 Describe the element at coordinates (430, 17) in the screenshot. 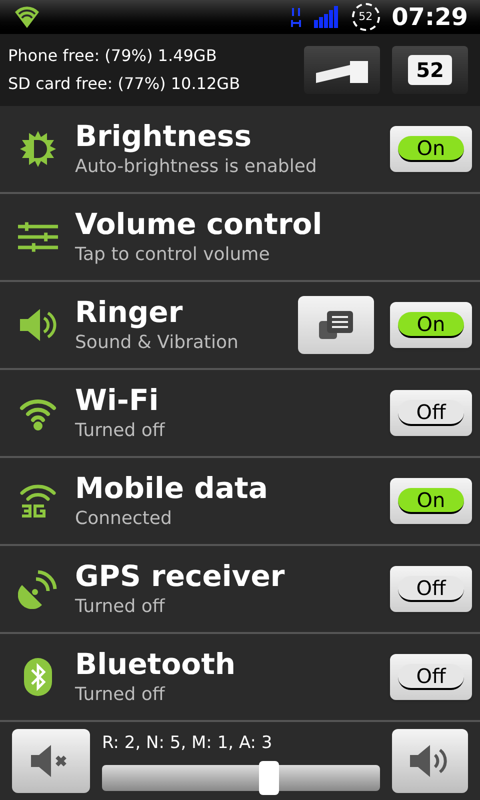

I see `clock: 07:29` at that location.